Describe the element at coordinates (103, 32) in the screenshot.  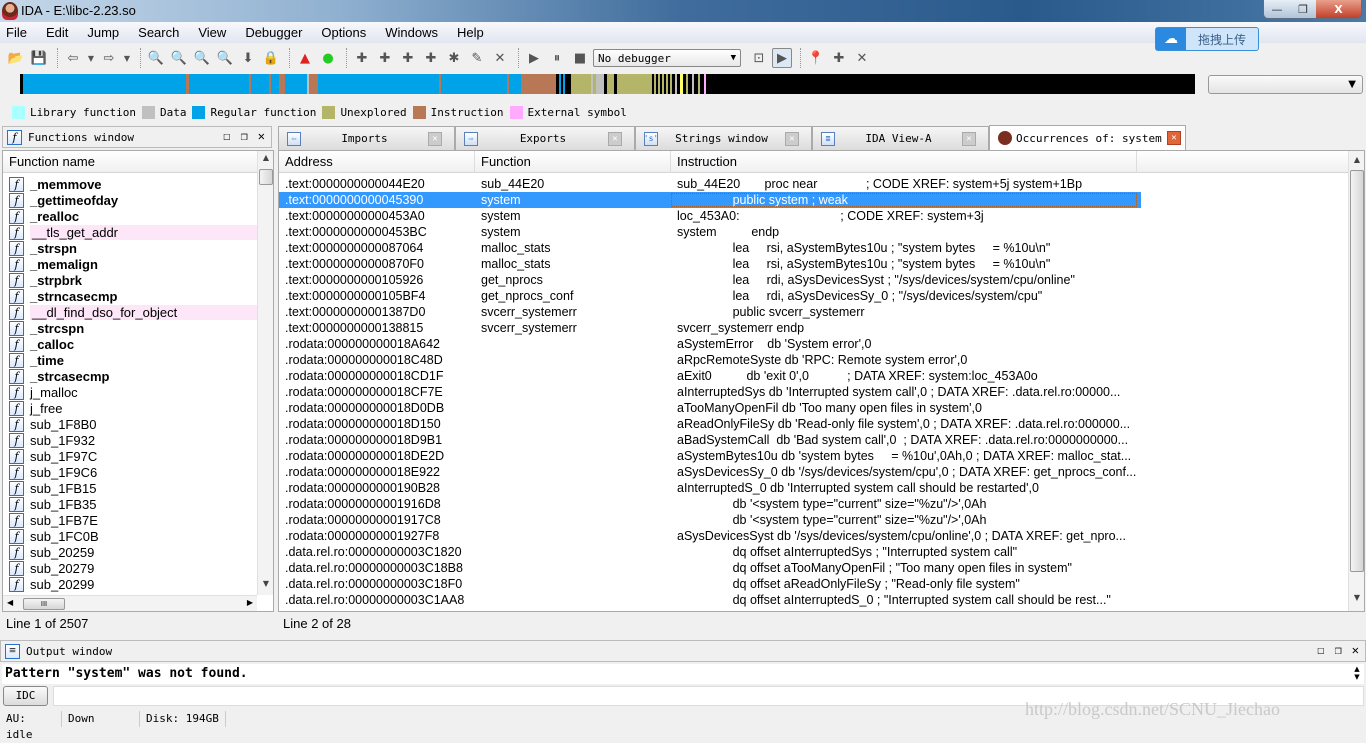
I see `menu-jump: Jump` at that location.